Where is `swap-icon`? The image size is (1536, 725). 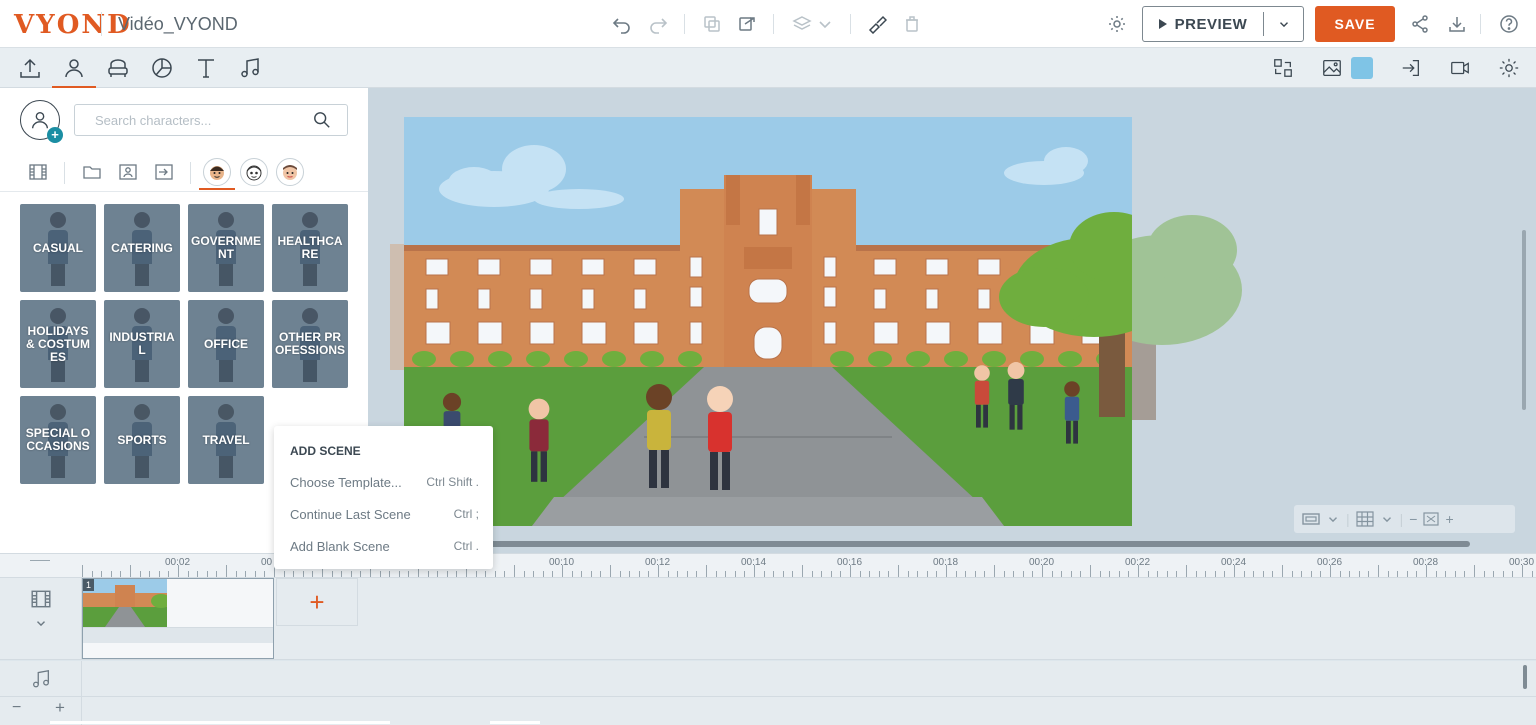 swap-icon is located at coordinates (1283, 68).